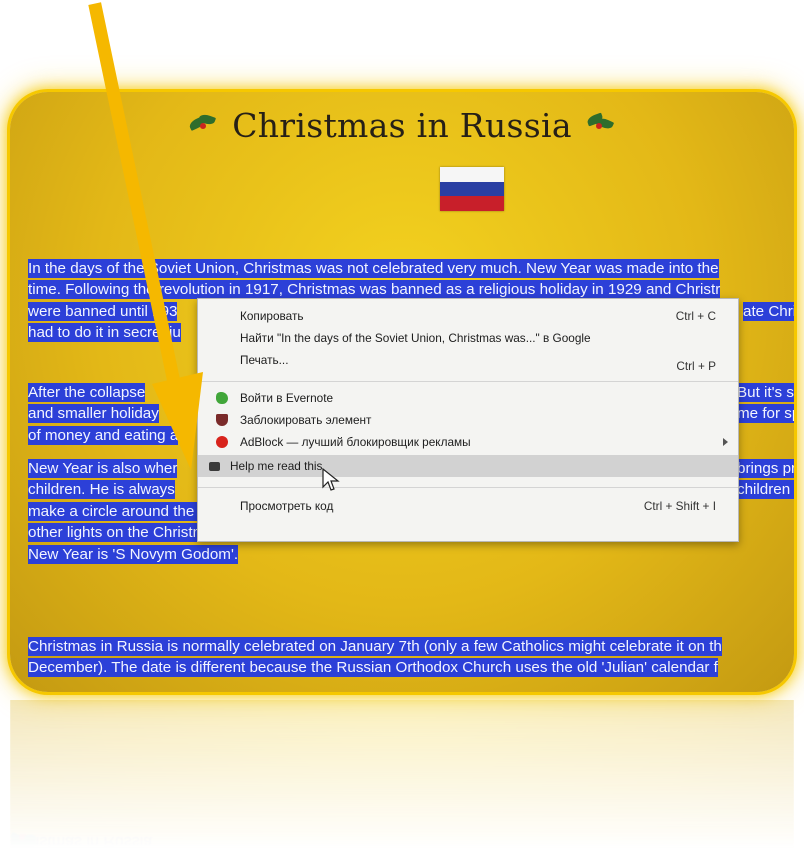 This screenshot has width=804, height=850. I want to click on menu-item-copy: Копировать Ctrl + C, so click(468, 316).